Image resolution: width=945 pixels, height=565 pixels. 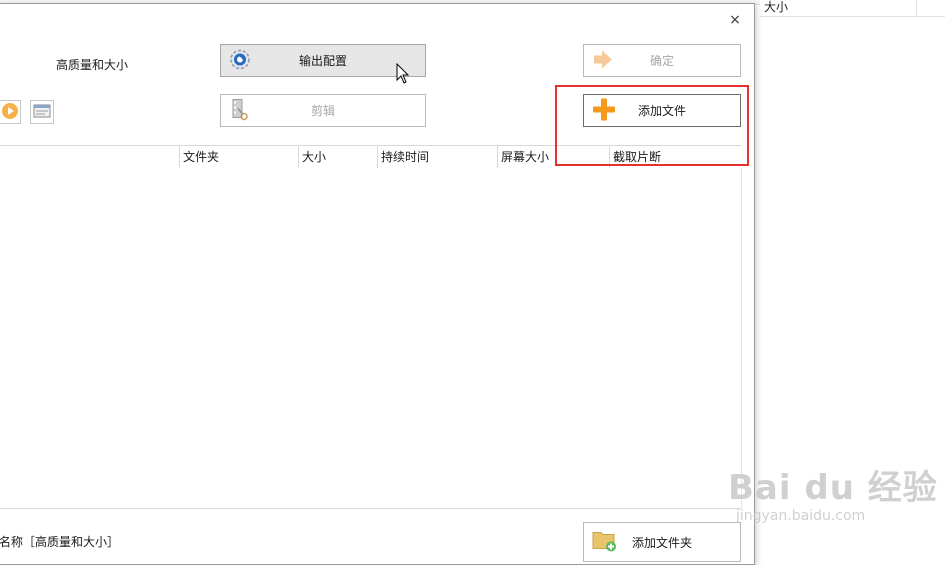 I want to click on watermark-url: jingyan.baidu.com, so click(x=801, y=516).